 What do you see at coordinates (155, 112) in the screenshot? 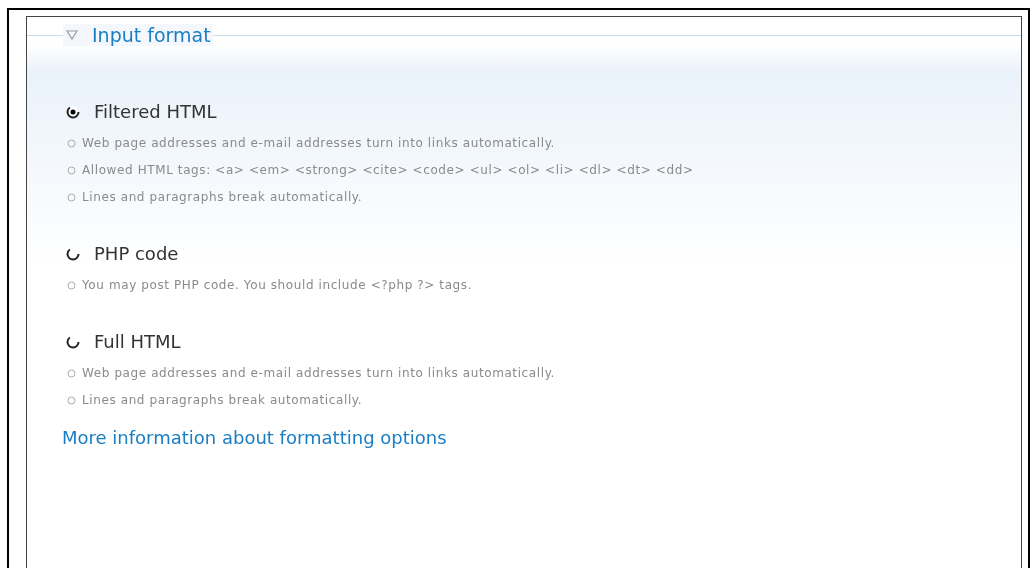
I see `radio-label: Filtered HTML` at bounding box center [155, 112].